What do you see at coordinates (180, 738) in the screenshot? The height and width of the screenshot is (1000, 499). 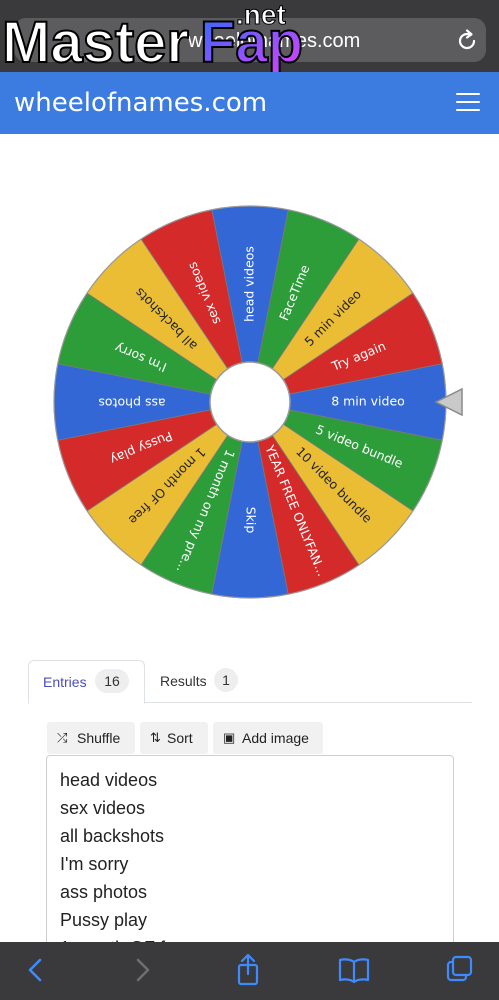 I see `sort-label: Sort` at bounding box center [180, 738].